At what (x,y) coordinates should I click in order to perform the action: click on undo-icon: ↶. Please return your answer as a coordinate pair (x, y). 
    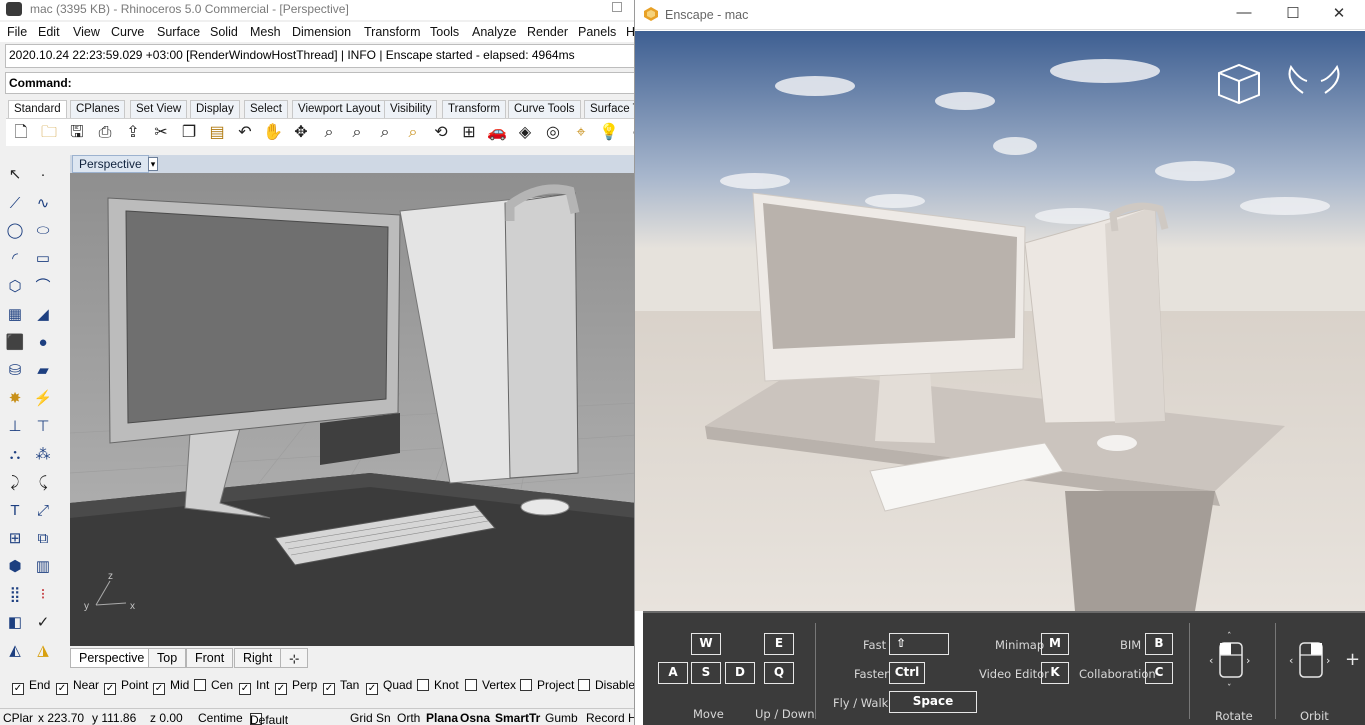
    Looking at the image, I should click on (245, 133).